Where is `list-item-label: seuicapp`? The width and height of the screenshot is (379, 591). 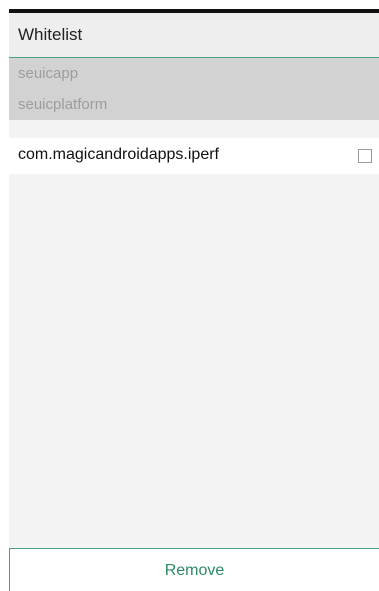 list-item-label: seuicapp is located at coordinates (48, 73).